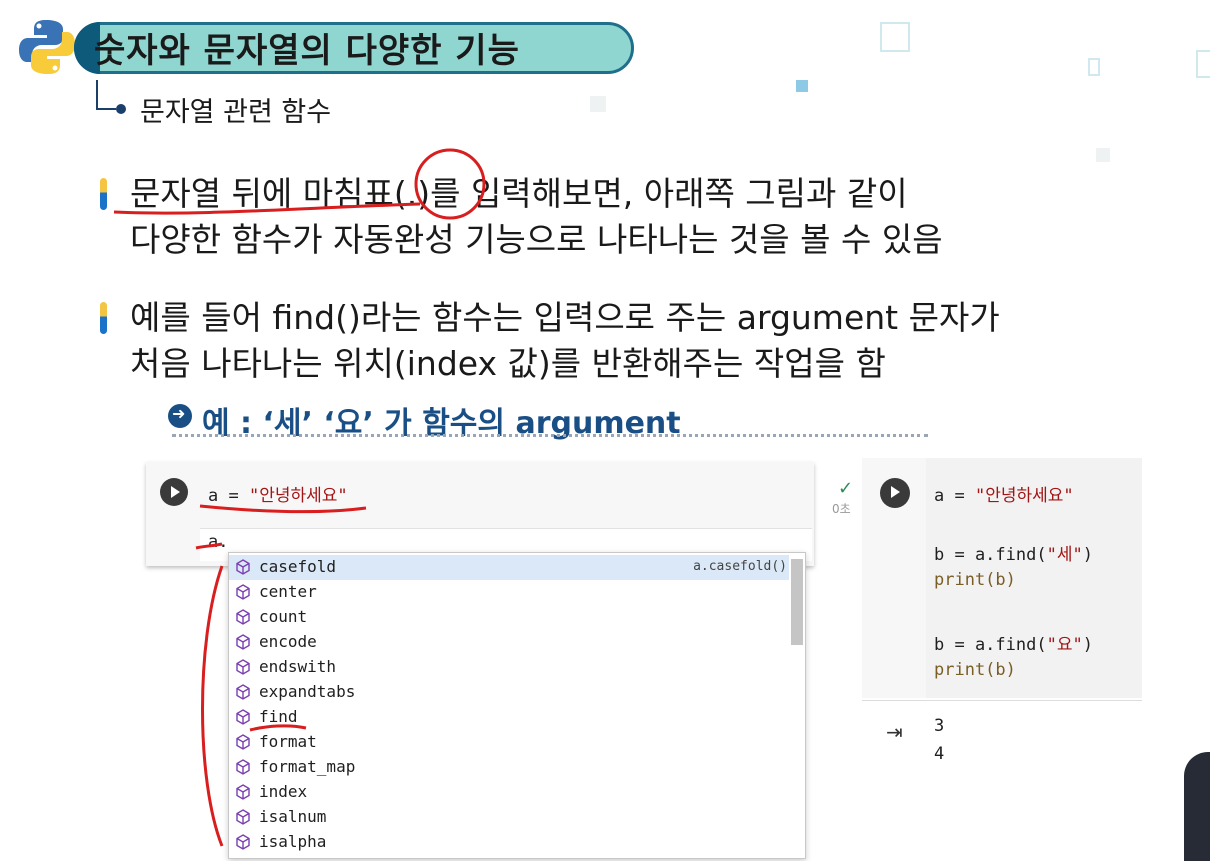 This screenshot has width=1210, height=861. I want to click on autocomplete-item: format_map, so click(509, 767).